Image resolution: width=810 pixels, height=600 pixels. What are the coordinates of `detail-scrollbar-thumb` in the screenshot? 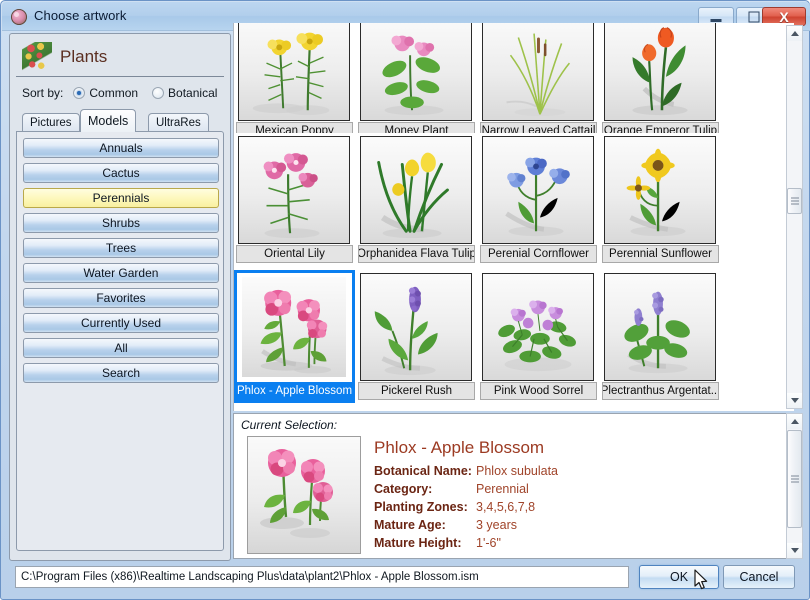 It's located at (794, 479).